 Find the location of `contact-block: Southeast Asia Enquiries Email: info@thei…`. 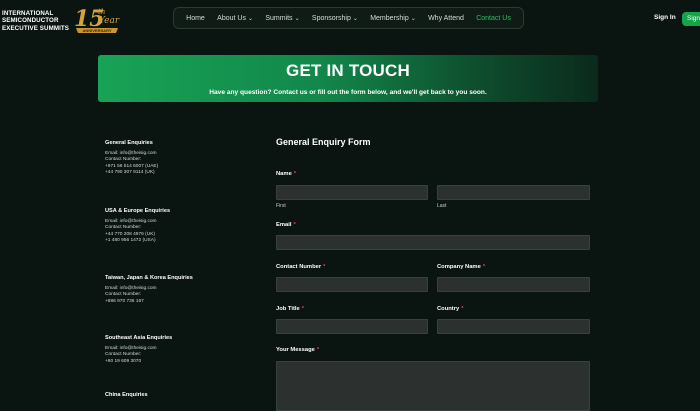

contact-block: Southeast Asia Enquiries Email: info@thei… is located at coordinates (185, 350).